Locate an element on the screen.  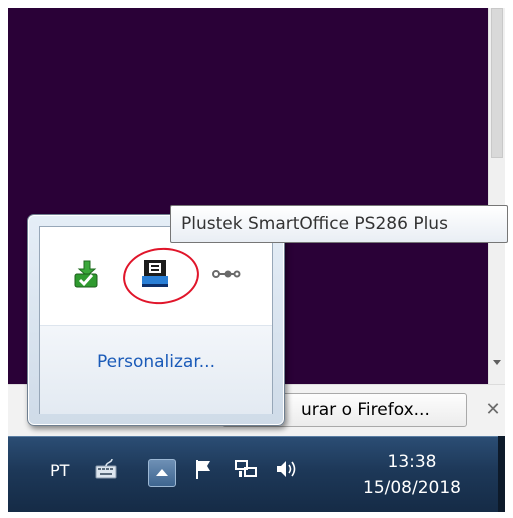
clock-date: 15/08/2018 is located at coordinates (412, 488).